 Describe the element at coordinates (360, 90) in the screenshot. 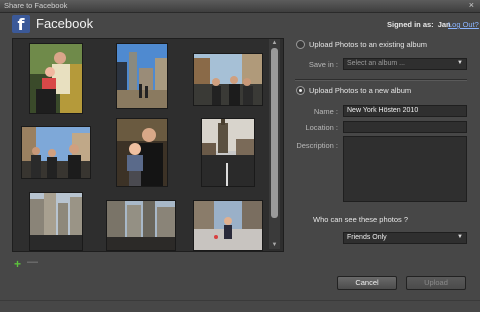

I see `new-album-label: Upload Photos to a new album` at that location.